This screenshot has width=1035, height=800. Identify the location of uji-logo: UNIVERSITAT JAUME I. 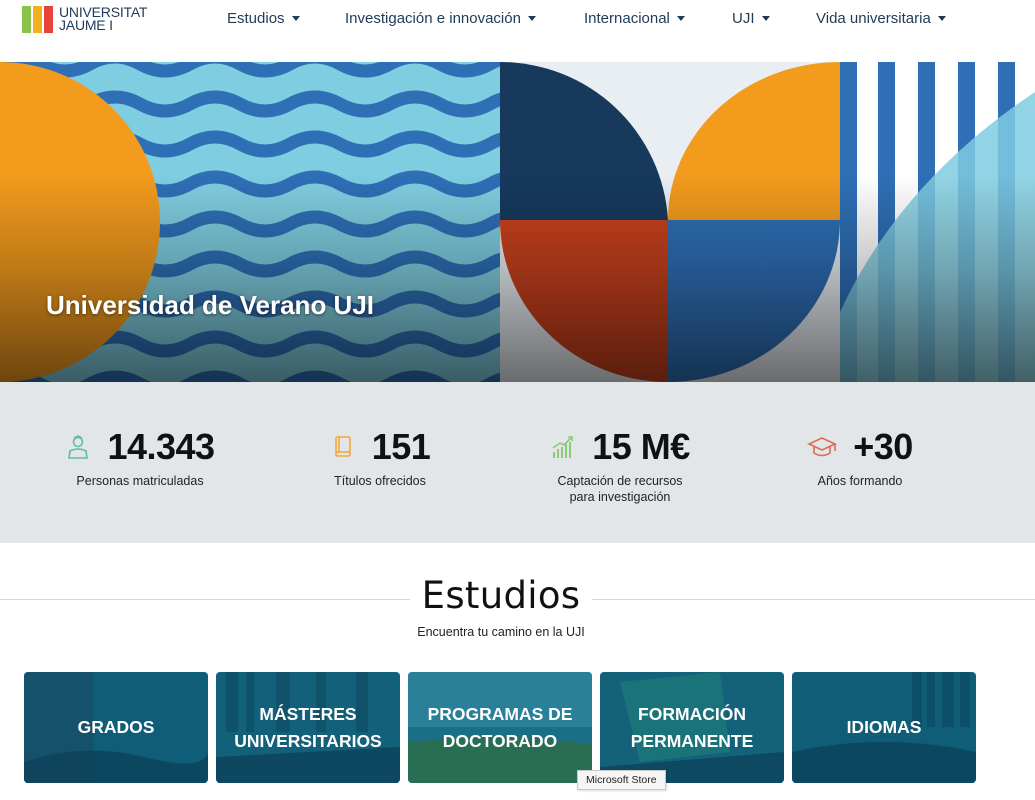
(84, 19).